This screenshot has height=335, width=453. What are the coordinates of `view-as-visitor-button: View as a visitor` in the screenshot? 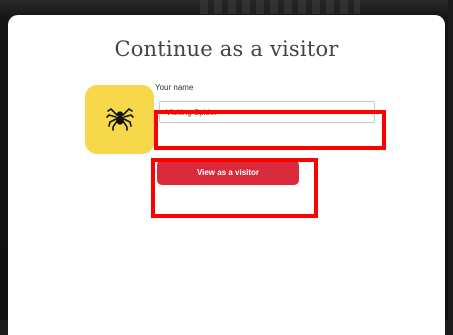 It's located at (228, 172).